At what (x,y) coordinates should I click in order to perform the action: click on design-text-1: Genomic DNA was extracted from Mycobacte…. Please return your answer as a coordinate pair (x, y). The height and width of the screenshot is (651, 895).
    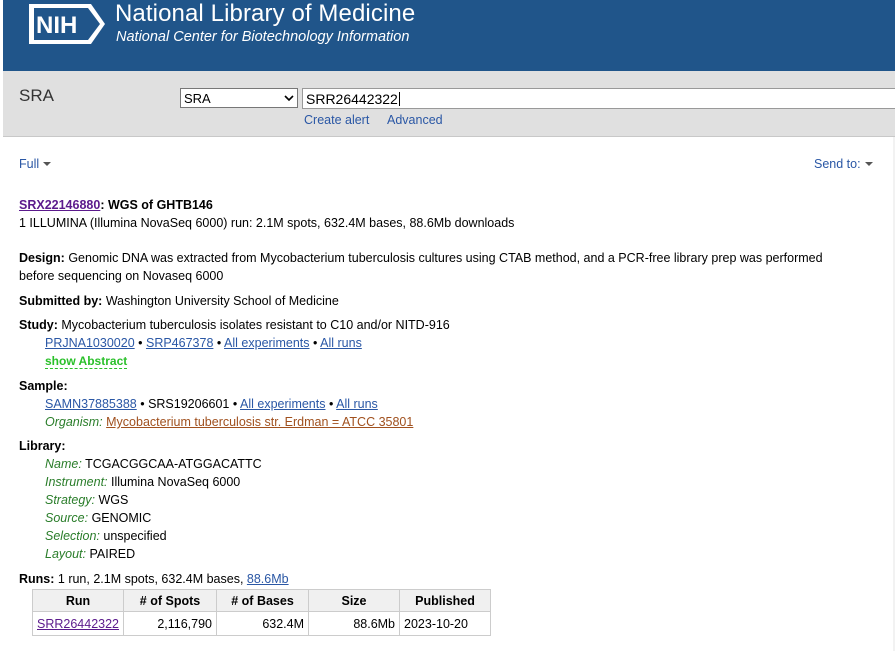
    Looking at the image, I should click on (443, 258).